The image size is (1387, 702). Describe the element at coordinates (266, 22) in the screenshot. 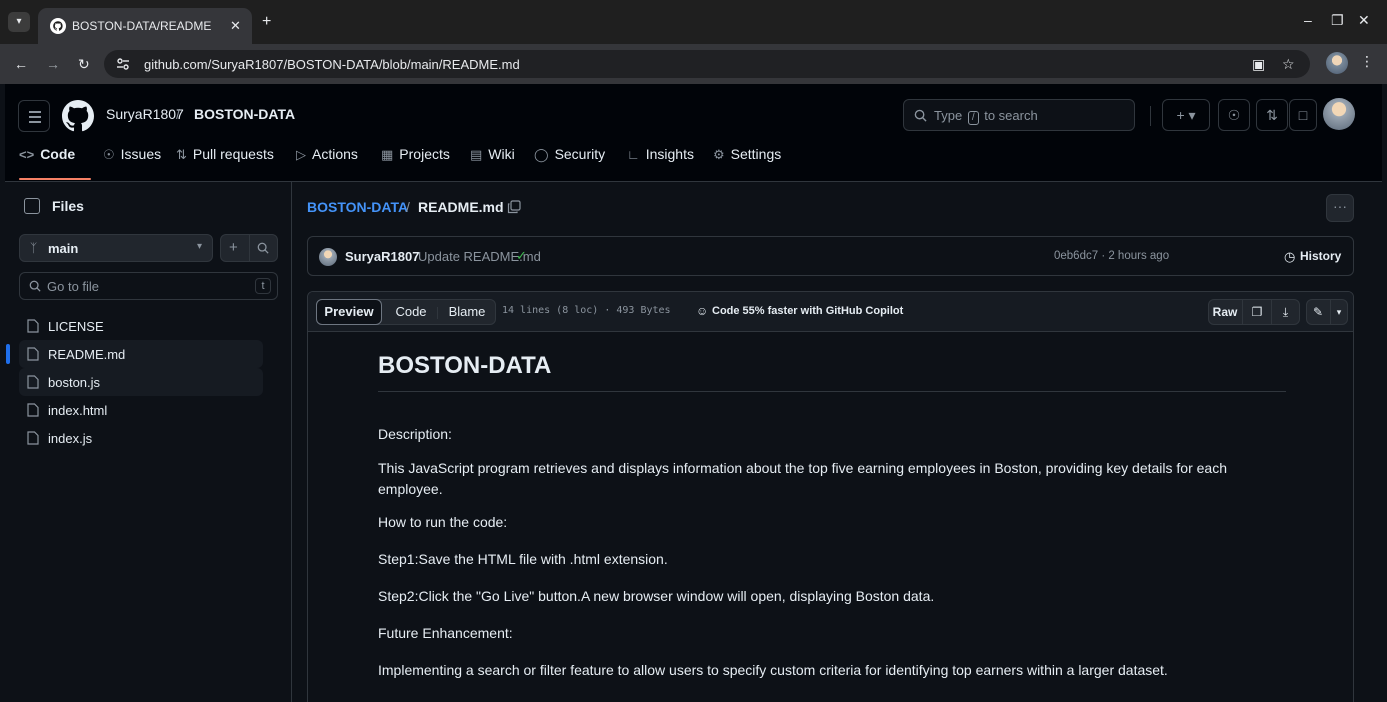

I see `new-tab-icon: +` at that location.